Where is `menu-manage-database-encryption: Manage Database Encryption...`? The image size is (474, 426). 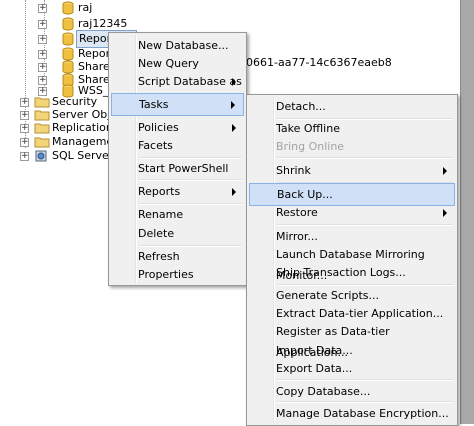
menu-manage-database-encryption: Manage Database Encryption... is located at coordinates (352, 413).